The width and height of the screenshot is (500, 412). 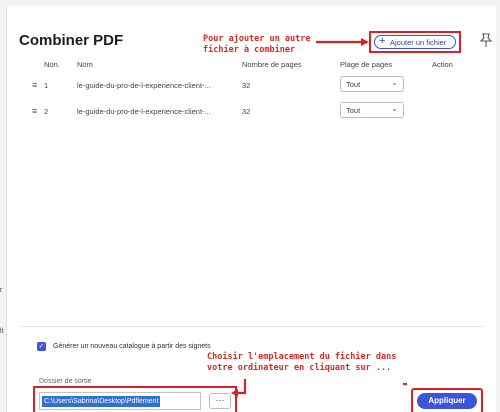 I want to click on background-text-fragment: r, so click(x=1, y=290).